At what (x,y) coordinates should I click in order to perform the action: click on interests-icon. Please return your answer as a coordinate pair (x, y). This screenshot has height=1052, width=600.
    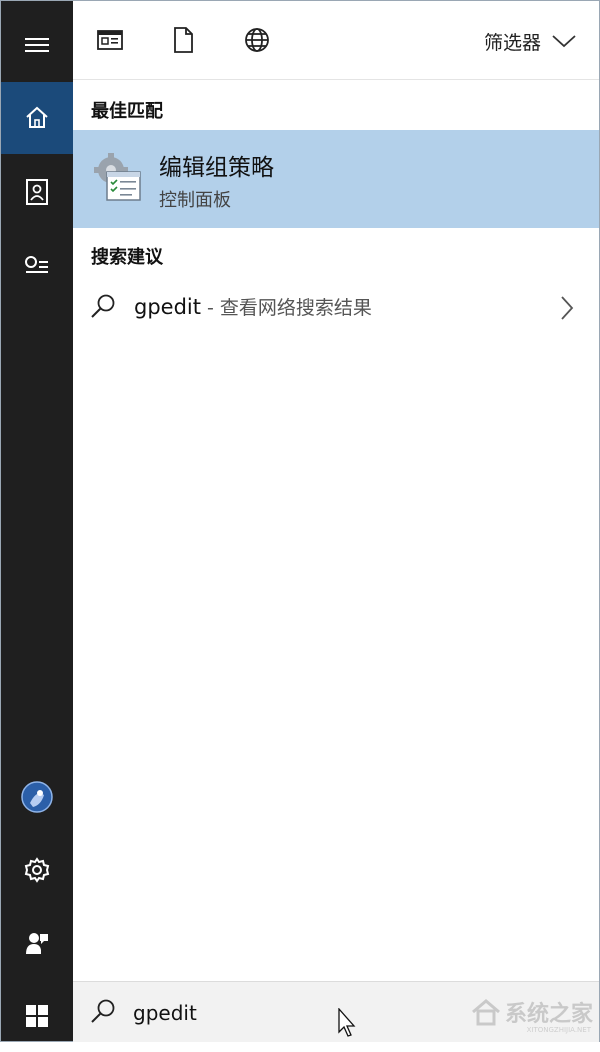
    Looking at the image, I should click on (36, 264).